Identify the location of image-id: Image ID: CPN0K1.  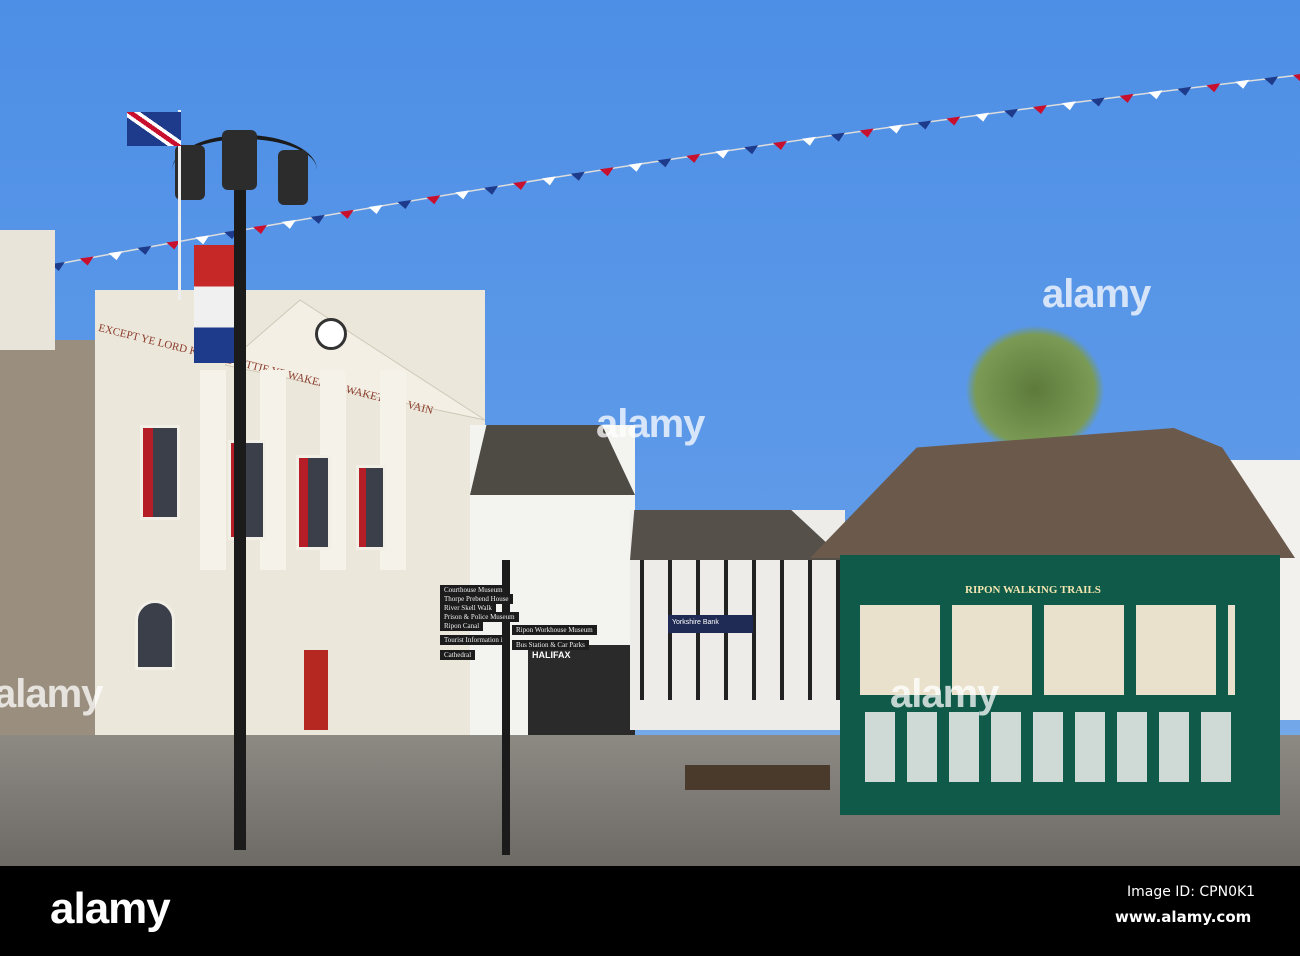
(1191, 892).